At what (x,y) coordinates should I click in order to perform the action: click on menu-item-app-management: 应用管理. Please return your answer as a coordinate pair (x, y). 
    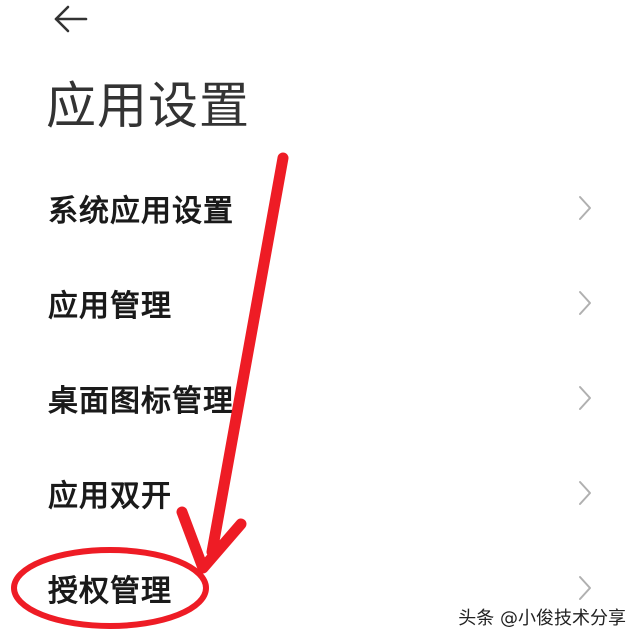
    Looking at the image, I should click on (320, 302).